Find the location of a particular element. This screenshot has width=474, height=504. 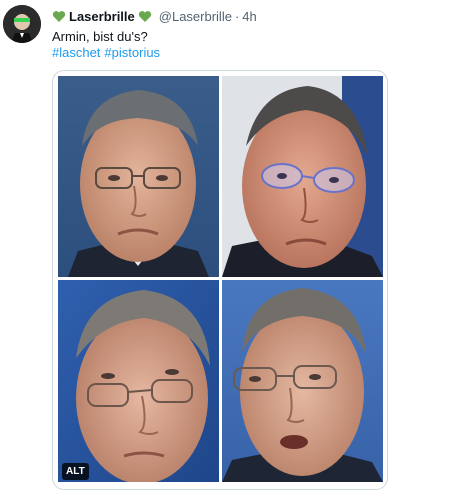

user-handle: @Laserbrille is located at coordinates (195, 16).